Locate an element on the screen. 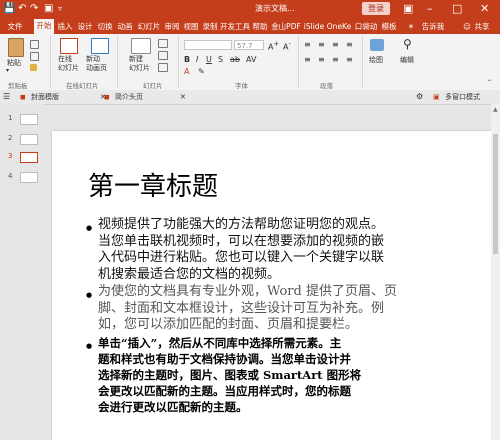  doc-tab-close-icon: ✕ is located at coordinates (183, 97).